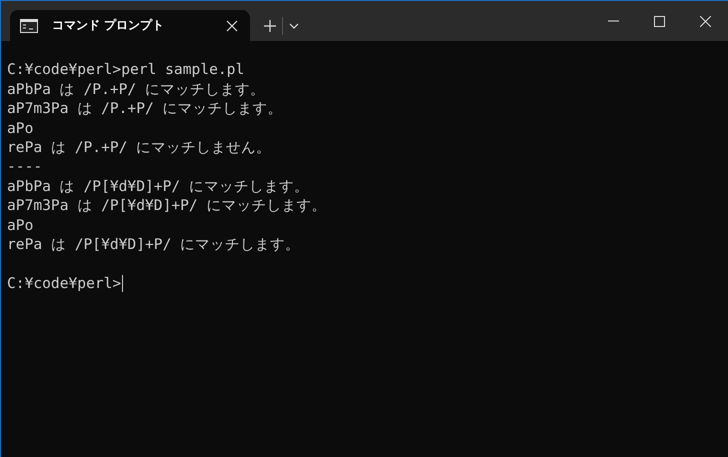 Image resolution: width=728 pixels, height=457 pixels. Describe the element at coordinates (659, 21) in the screenshot. I see `maximize-icon` at that location.